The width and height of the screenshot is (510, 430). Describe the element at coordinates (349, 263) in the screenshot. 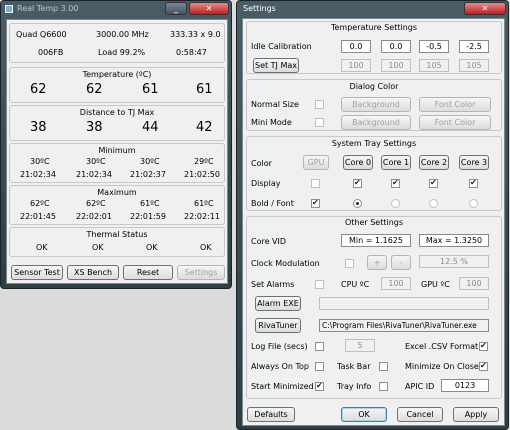

I see `clock-modulation-checkbox` at that location.